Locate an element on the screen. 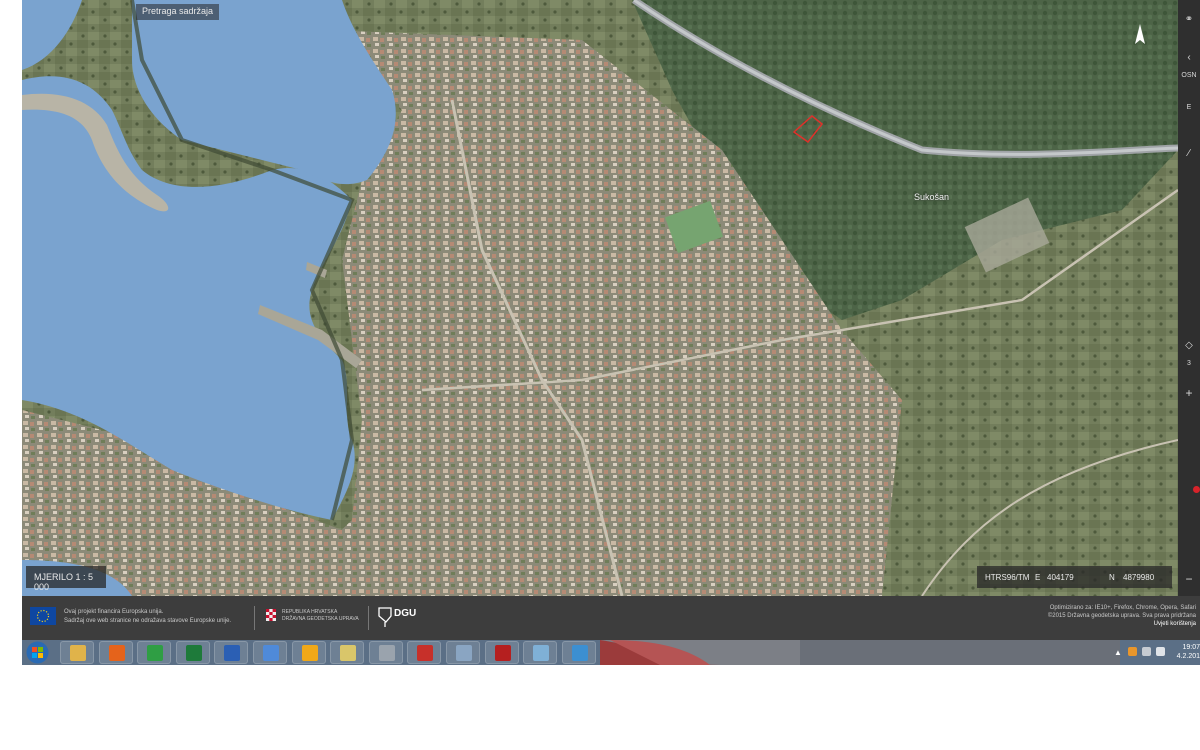 Image resolution: width=1200 pixels, height=750 pixels. taskbar-app-tools is located at coordinates (347, 652).